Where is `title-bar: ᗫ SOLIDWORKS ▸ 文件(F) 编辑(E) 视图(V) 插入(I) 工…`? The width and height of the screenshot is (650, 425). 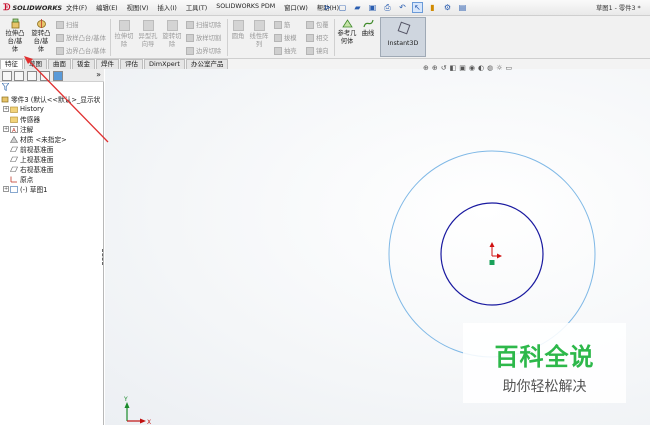
title-bar: ᗫ SOLIDWORKS ▸ 文件(F) 编辑(E) 视图(V) 插入(I) 工… is located at coordinates (325, 8).